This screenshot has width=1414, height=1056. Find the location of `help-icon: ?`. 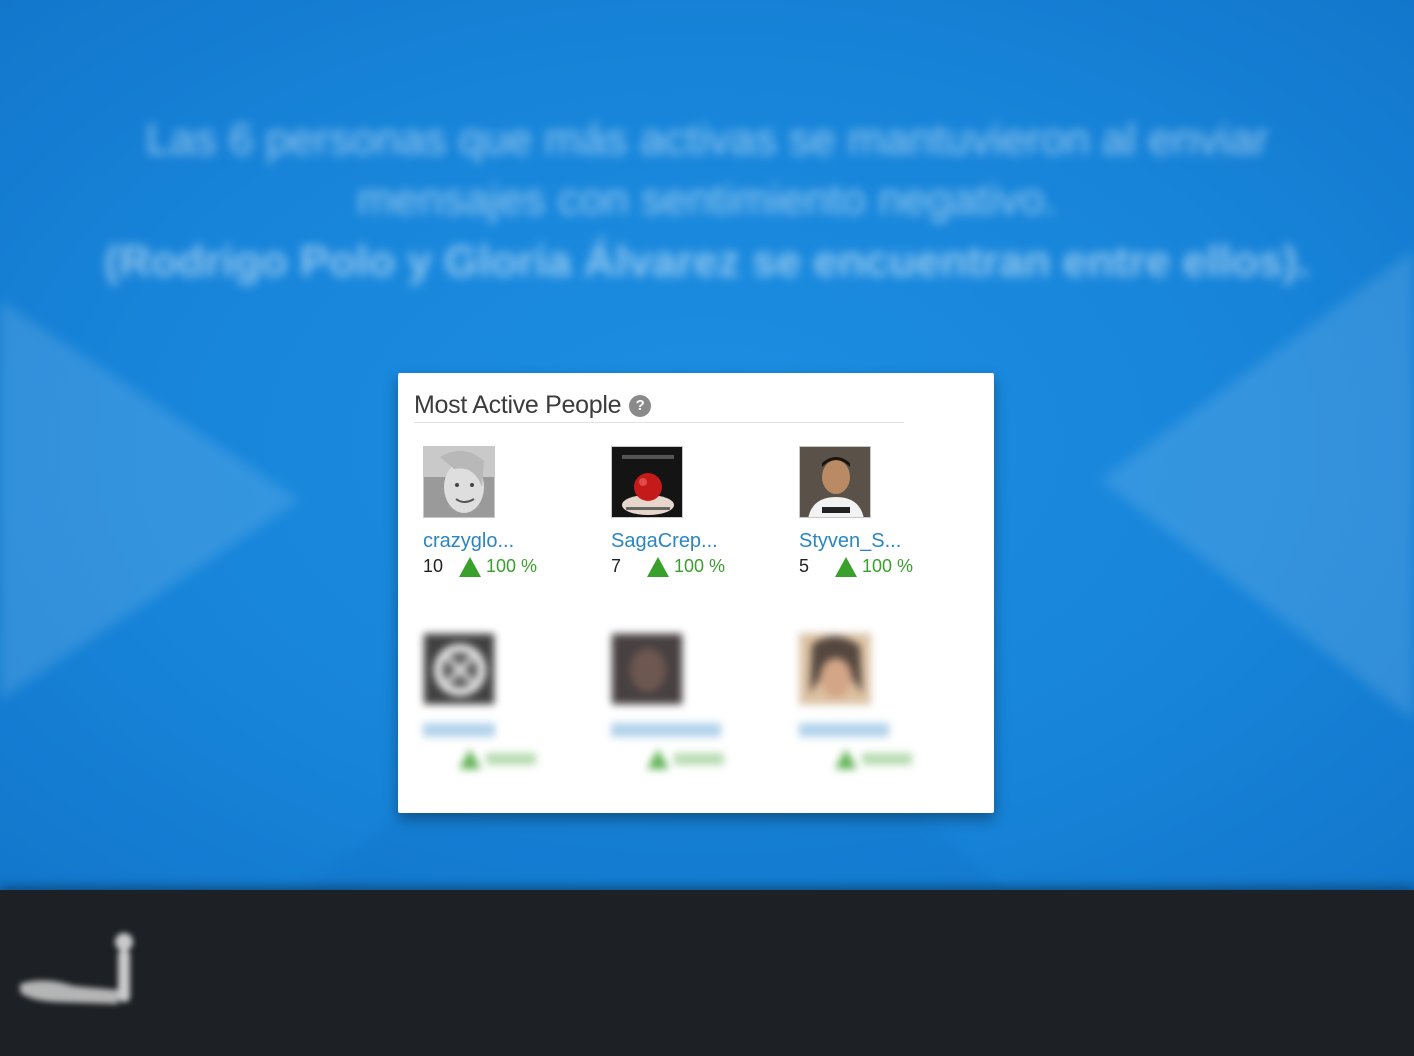

help-icon: ? is located at coordinates (640, 405).